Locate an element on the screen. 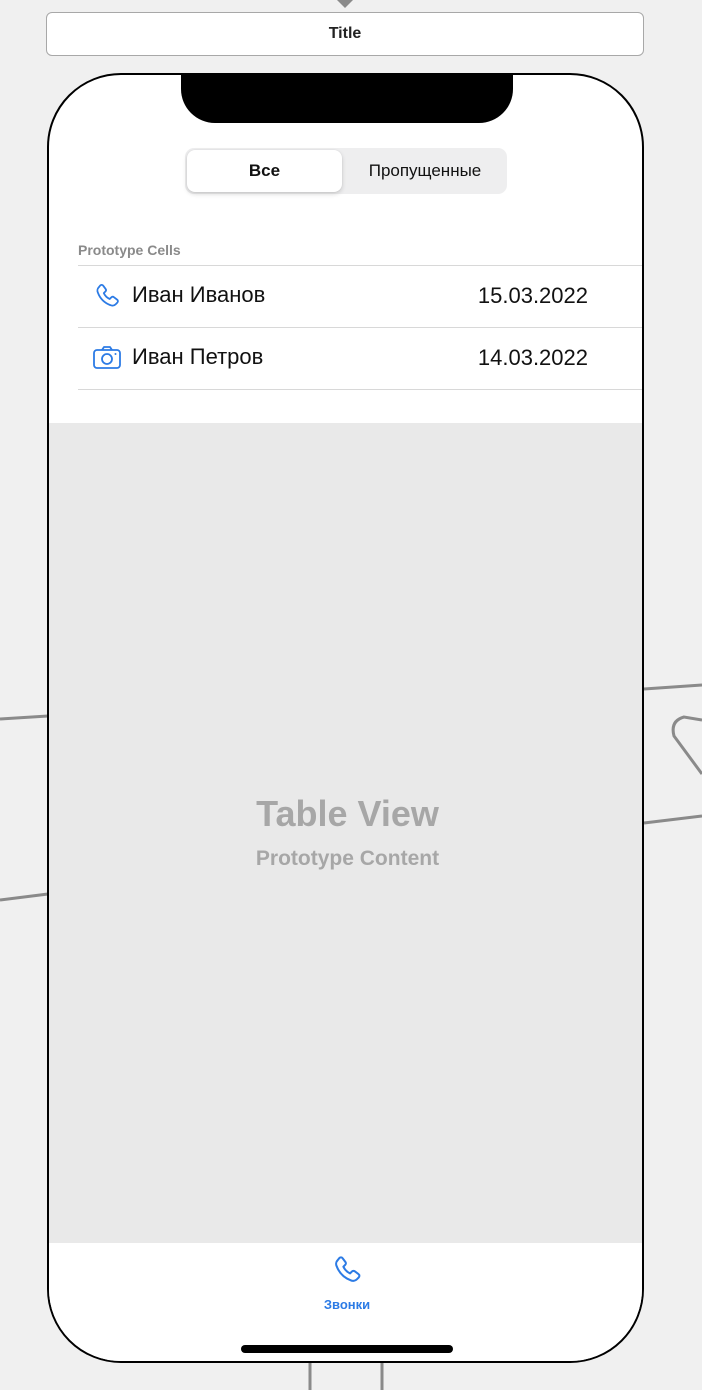 Image resolution: width=702 pixels, height=1390 pixels. table-view-title: Table View is located at coordinates (347, 813).